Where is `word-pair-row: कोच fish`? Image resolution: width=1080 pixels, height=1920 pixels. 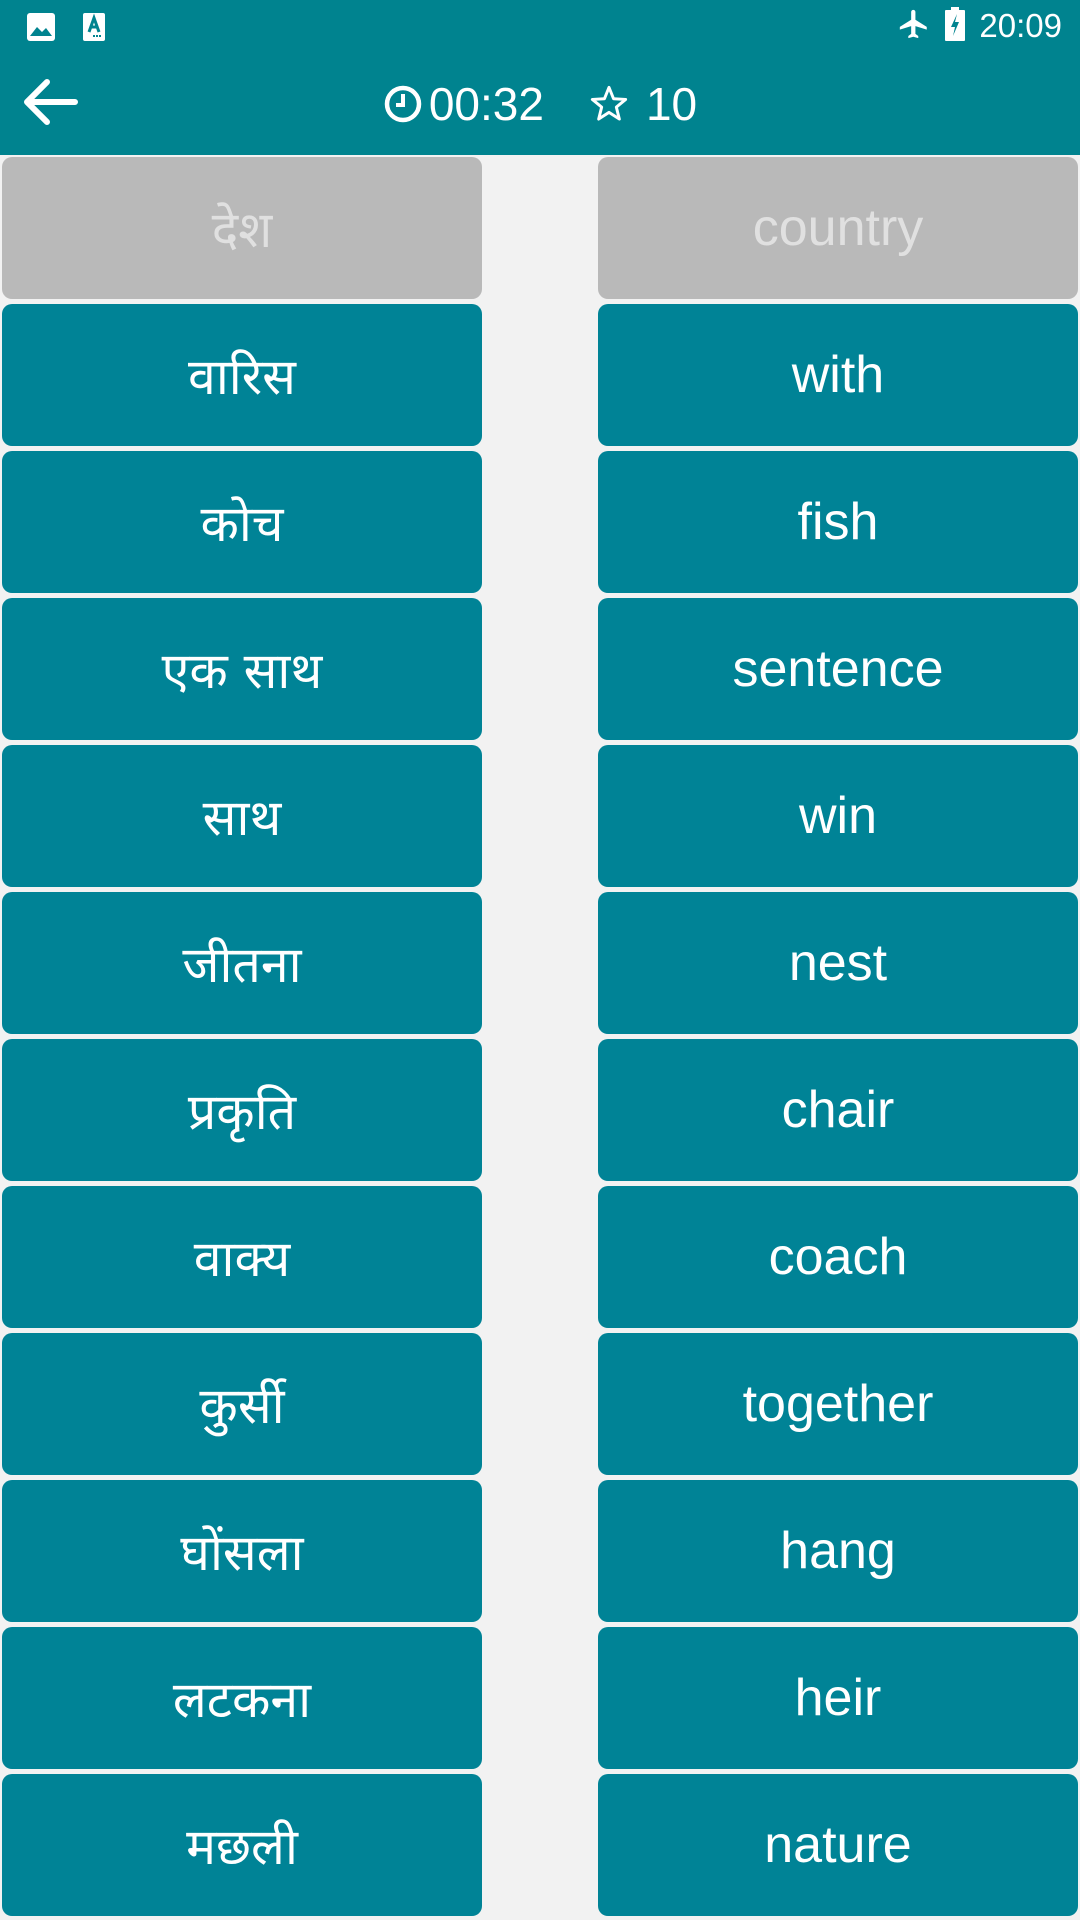 word-pair-row: कोच fish is located at coordinates (540, 522).